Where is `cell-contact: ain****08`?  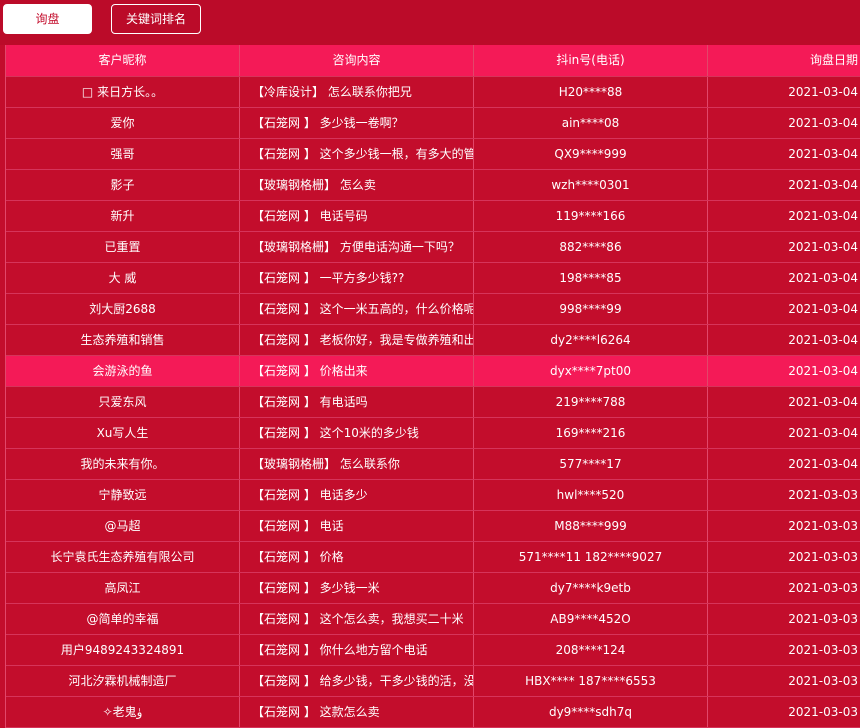
cell-contact: ain****08 is located at coordinates (591, 123).